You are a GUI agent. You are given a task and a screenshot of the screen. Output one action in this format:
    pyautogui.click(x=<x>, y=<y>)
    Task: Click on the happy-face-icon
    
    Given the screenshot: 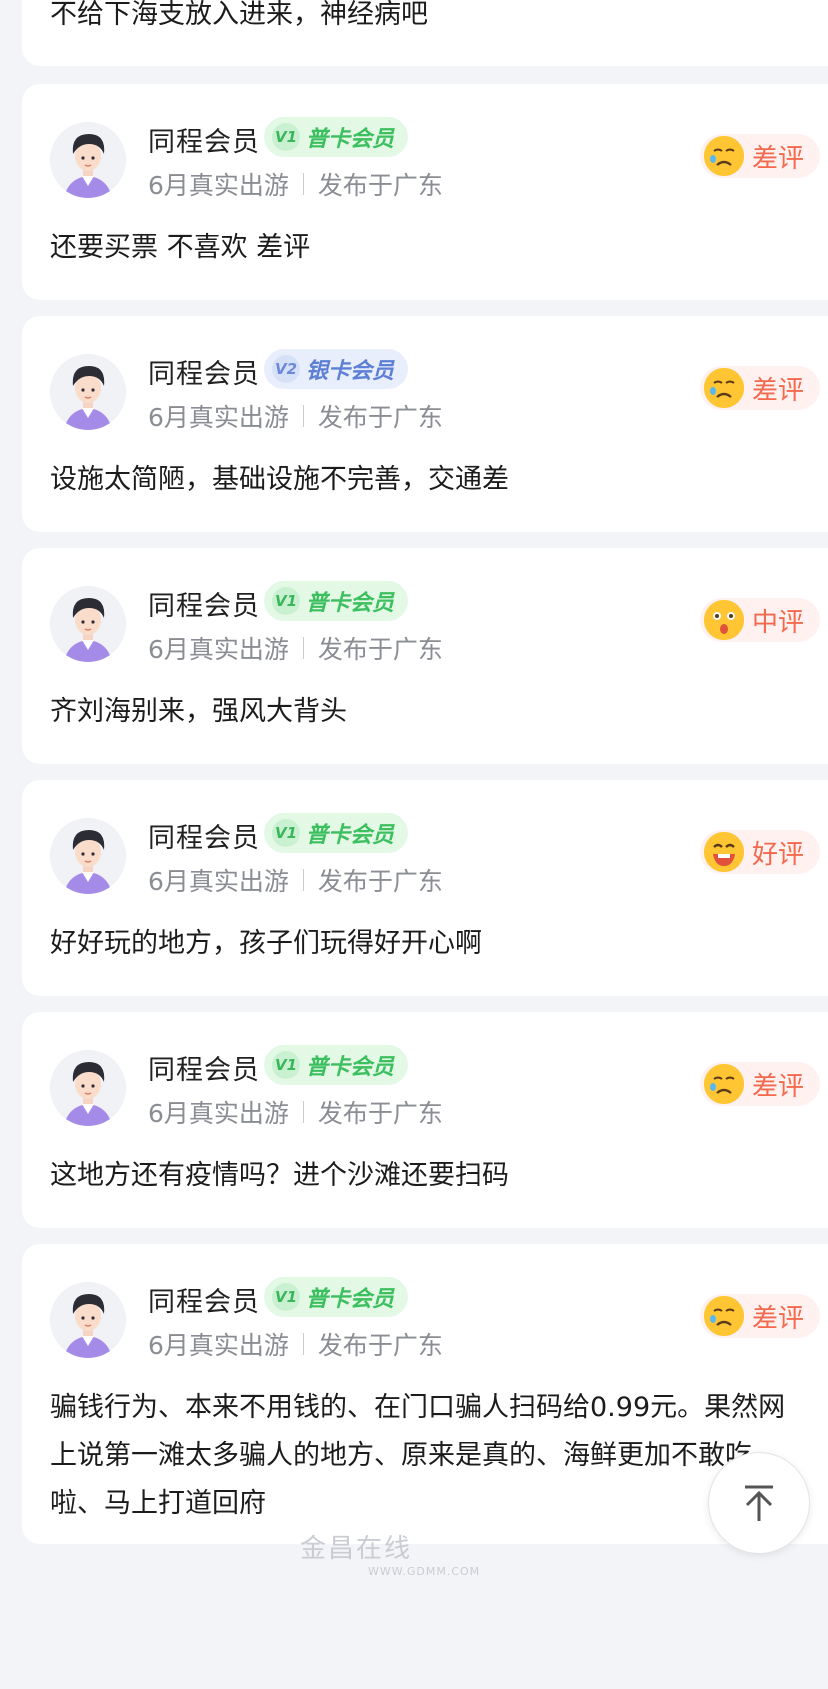 What is the action you would take?
    pyautogui.click(x=723, y=852)
    